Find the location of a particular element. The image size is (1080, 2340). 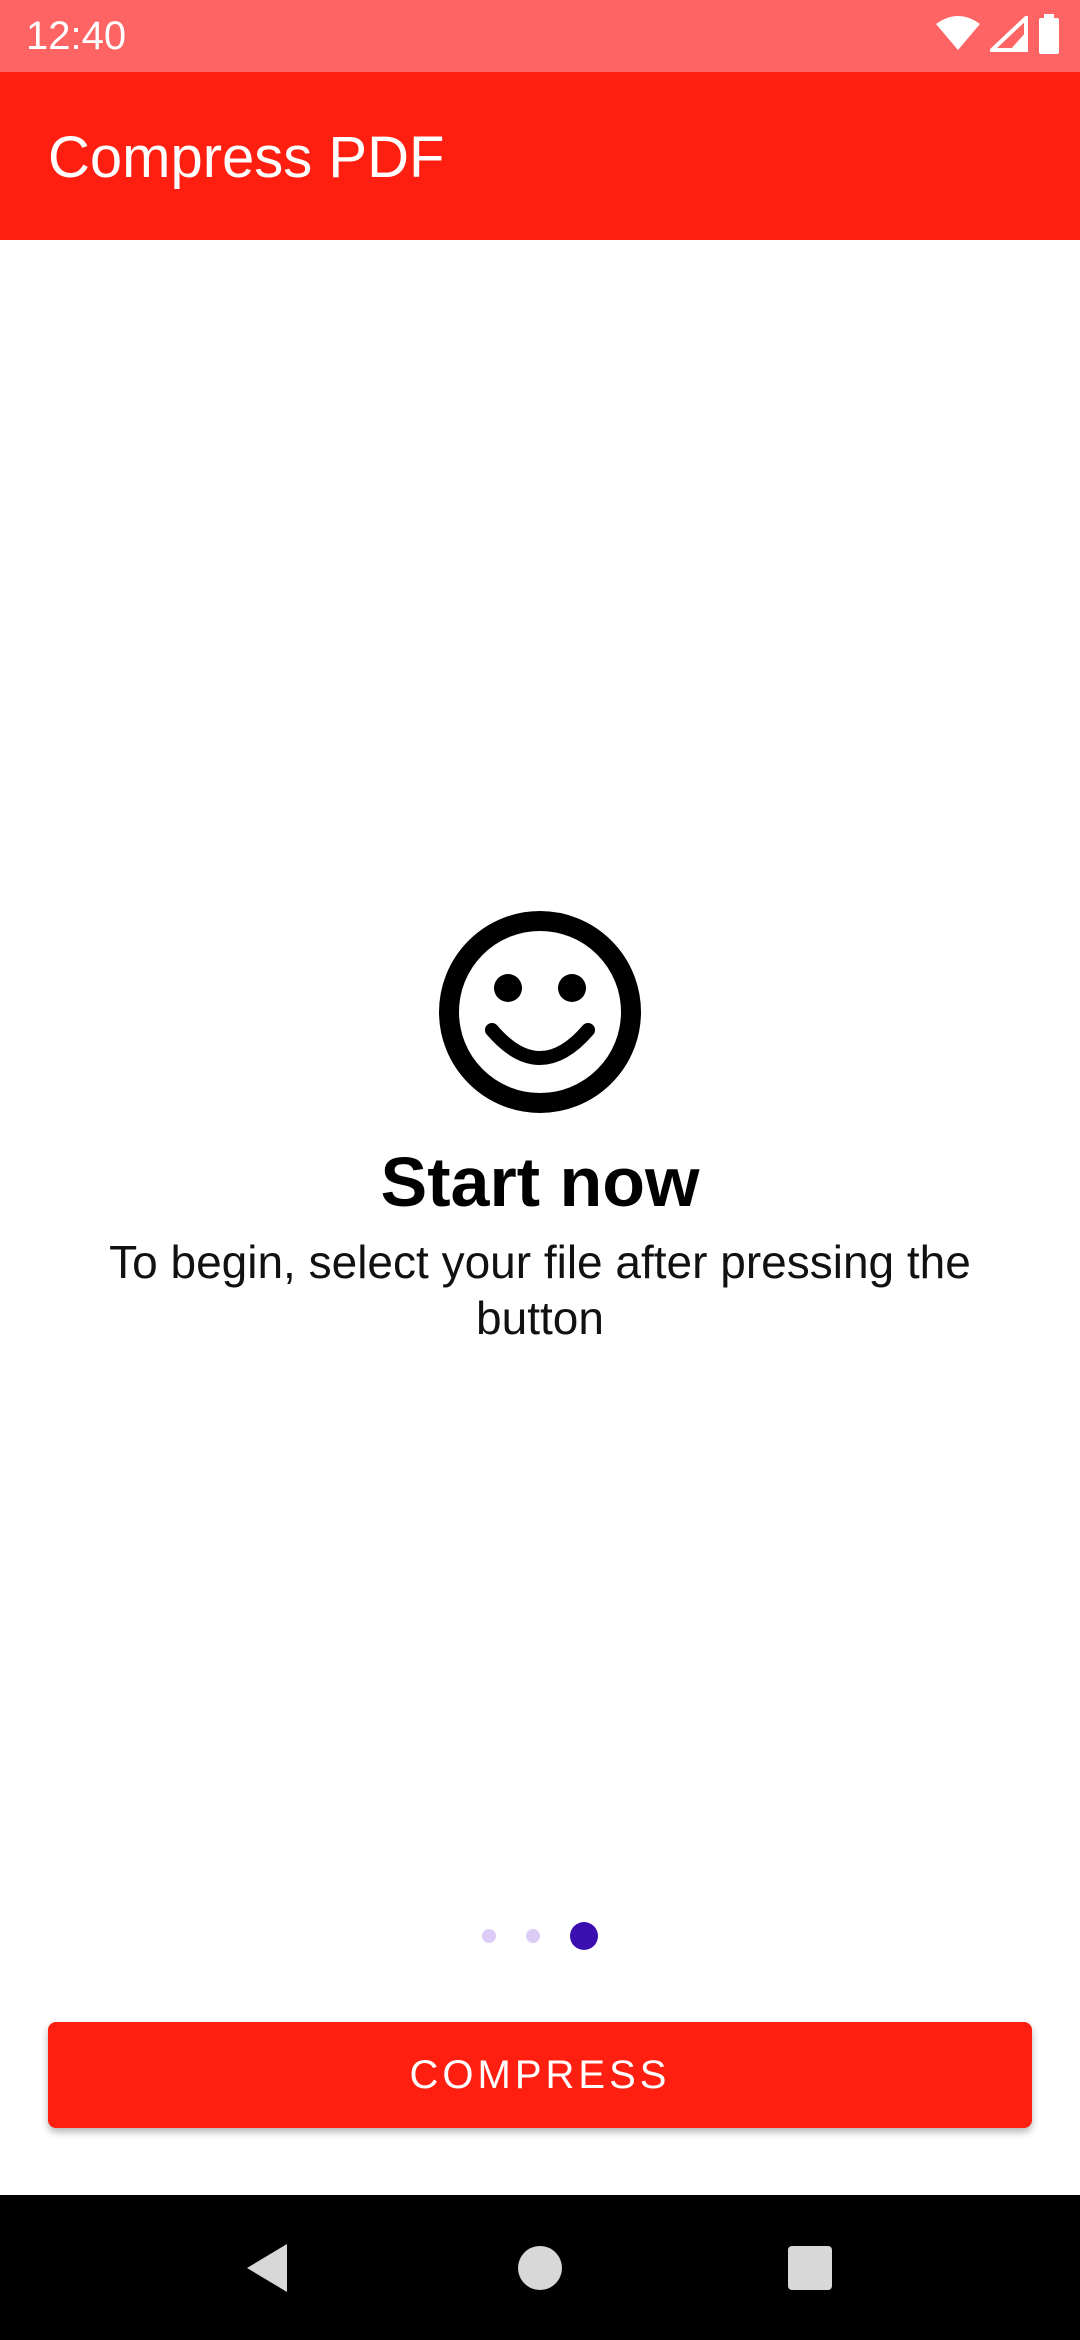

status-icons is located at coordinates (998, 35).